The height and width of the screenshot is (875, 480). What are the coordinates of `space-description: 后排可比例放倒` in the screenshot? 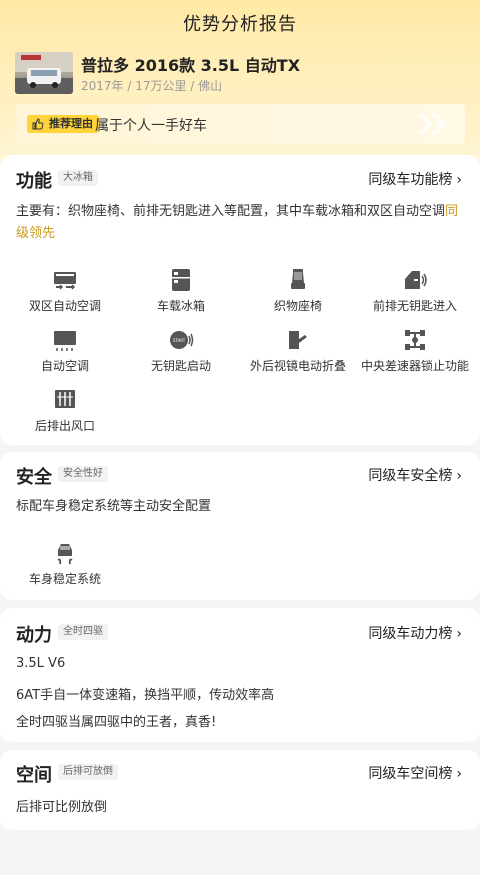 It's located at (62, 807).